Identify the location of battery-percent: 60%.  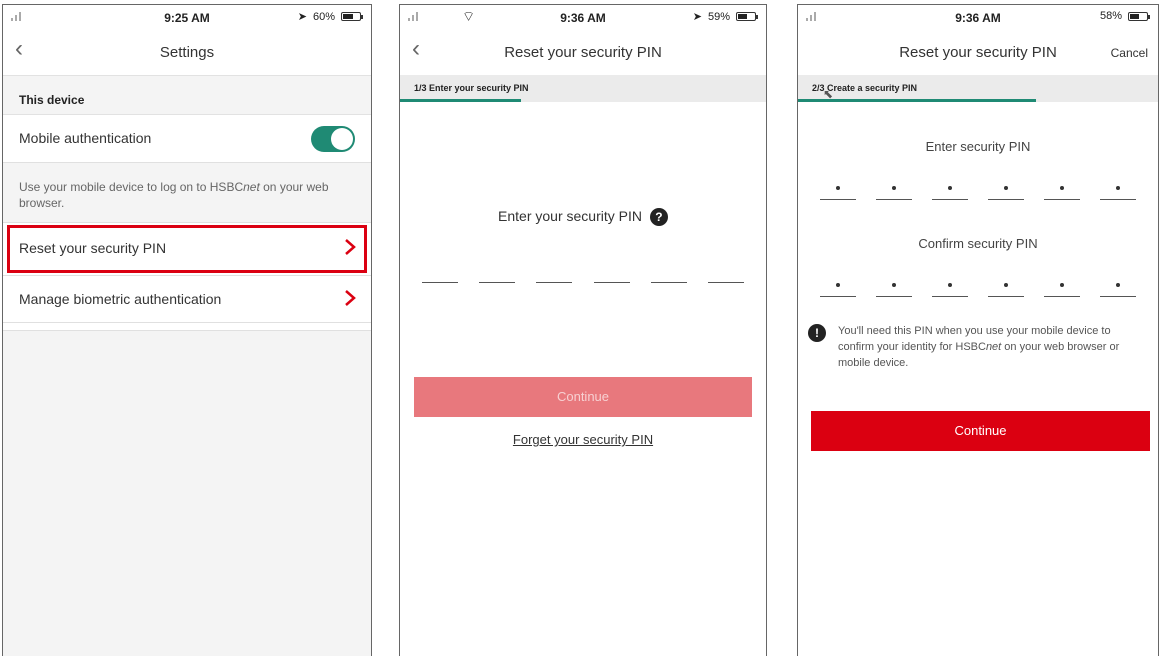
(323, 16).